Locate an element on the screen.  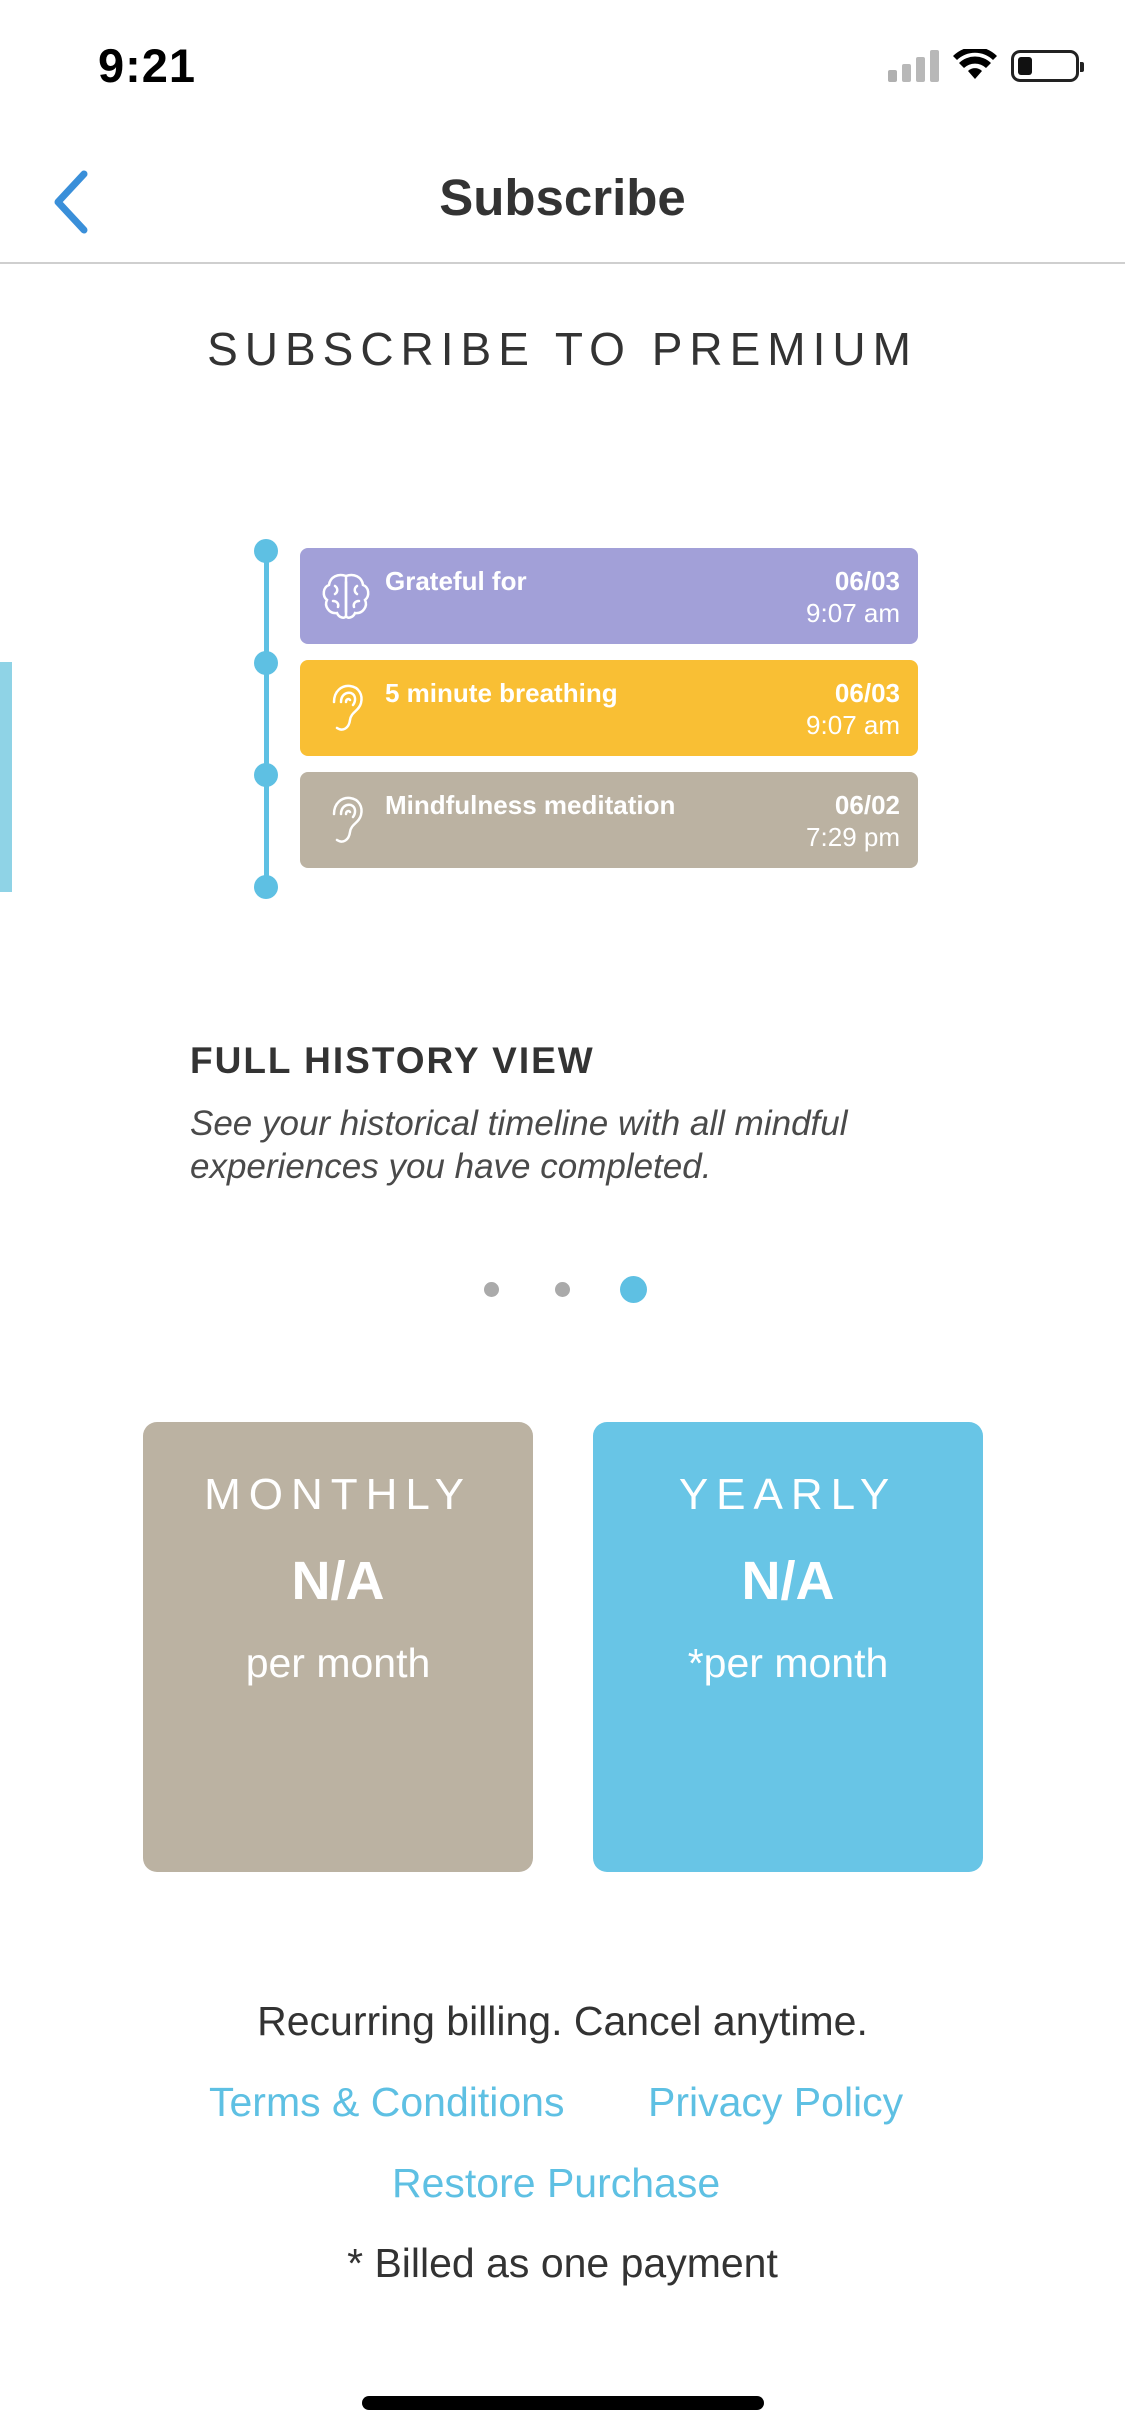
timeline-card-title: 5 minute breathing is located at coordinates (501, 693).